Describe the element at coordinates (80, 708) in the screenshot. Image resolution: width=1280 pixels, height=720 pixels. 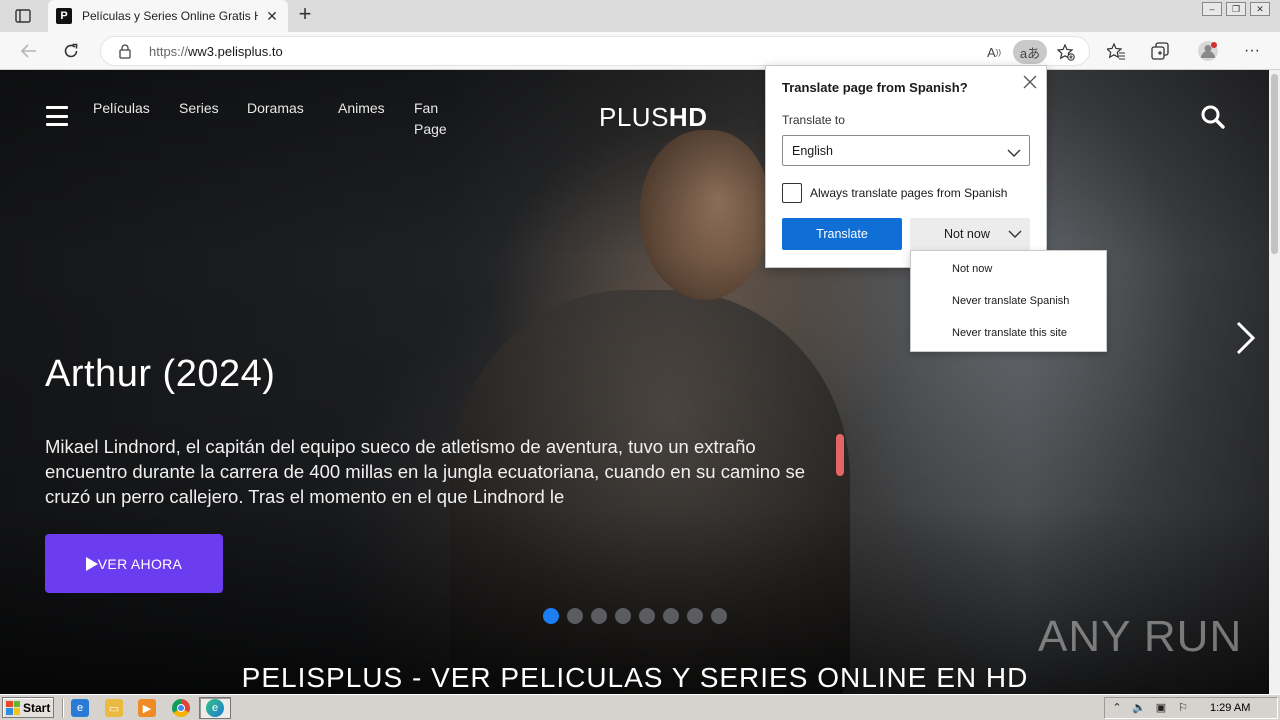
I see `internet-explorer-icon: e` at that location.